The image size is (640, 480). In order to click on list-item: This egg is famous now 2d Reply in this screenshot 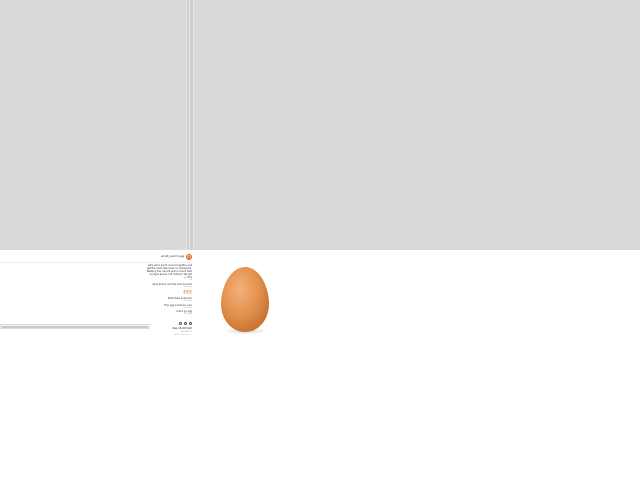, I will do `click(169, 307)`.